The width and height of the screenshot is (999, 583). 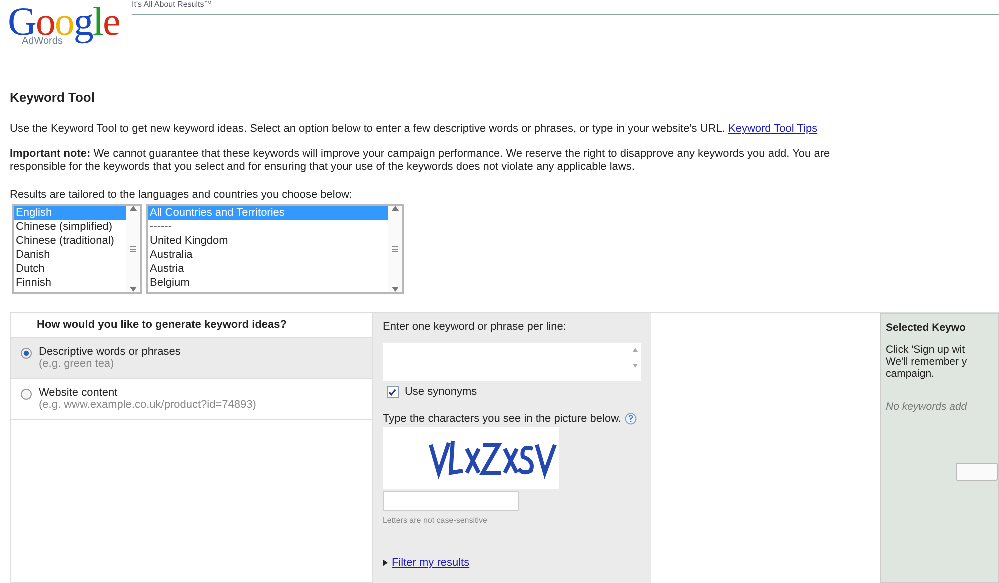 What do you see at coordinates (502, 419) in the screenshot?
I see `captcha-label: Type the characters you see in the picture below.` at bounding box center [502, 419].